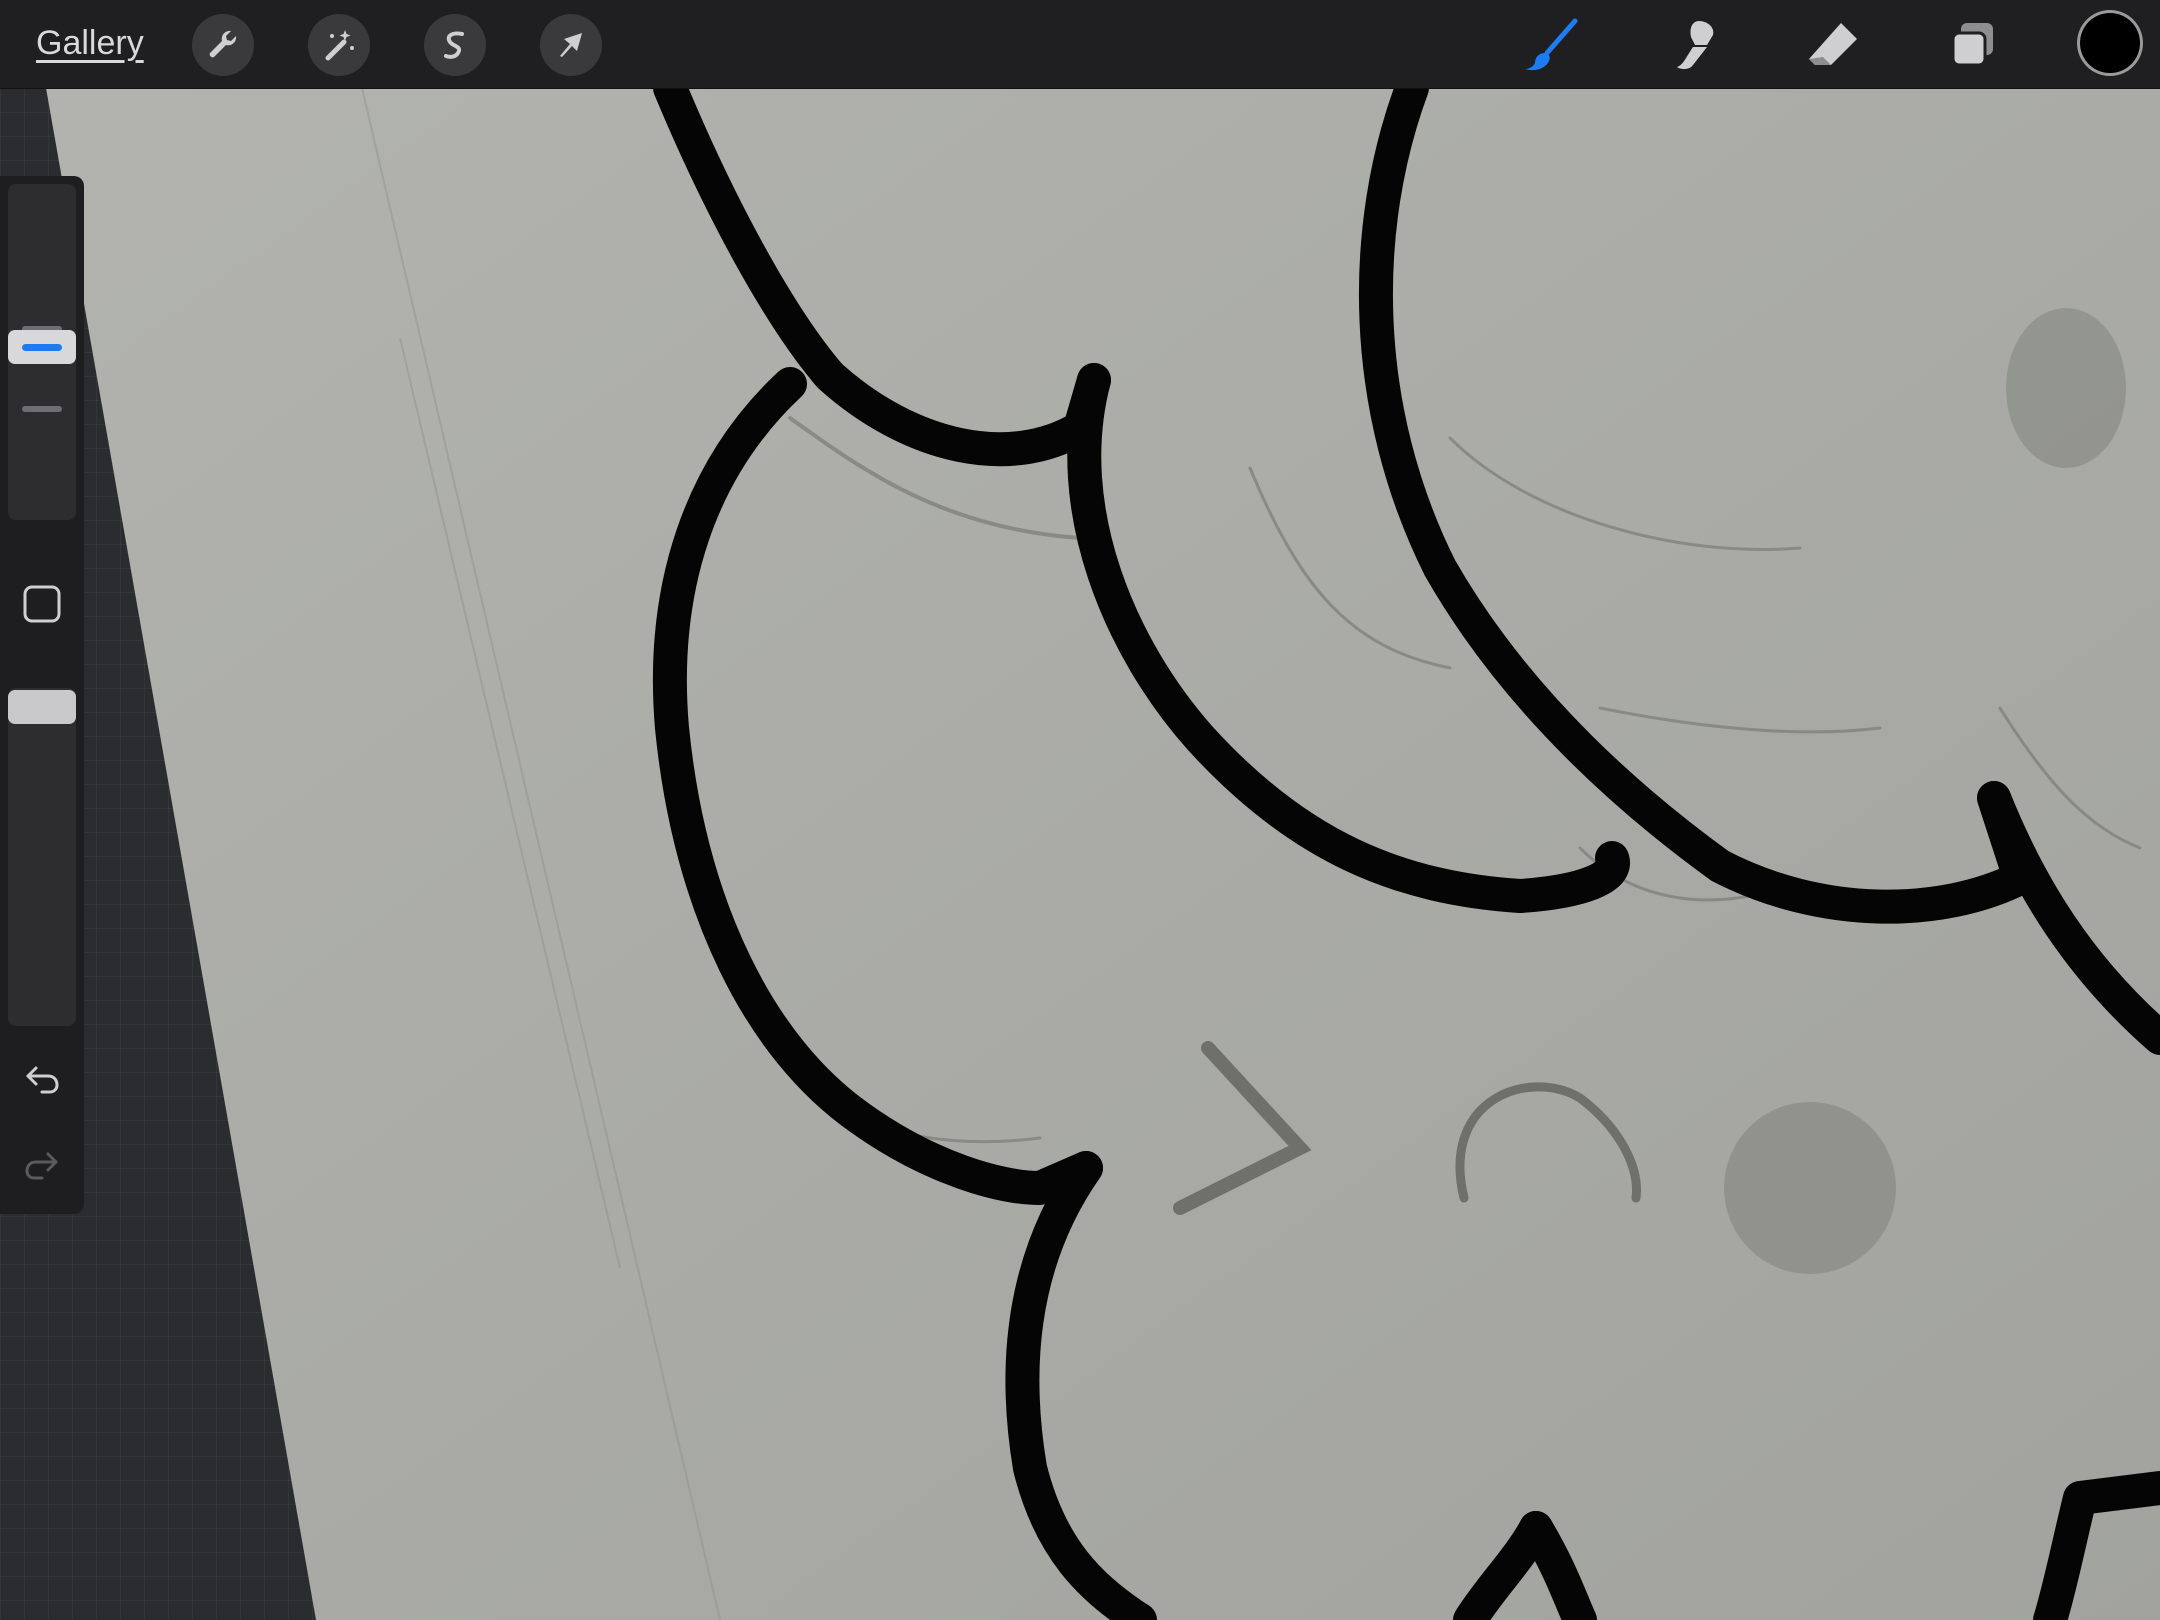  I want to click on eraser-tool-button, so click(1833, 45).